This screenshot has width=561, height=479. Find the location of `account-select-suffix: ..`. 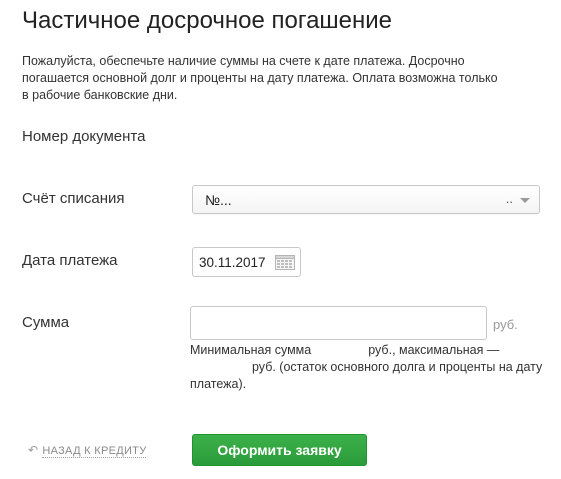

account-select-suffix: .. is located at coordinates (509, 198).